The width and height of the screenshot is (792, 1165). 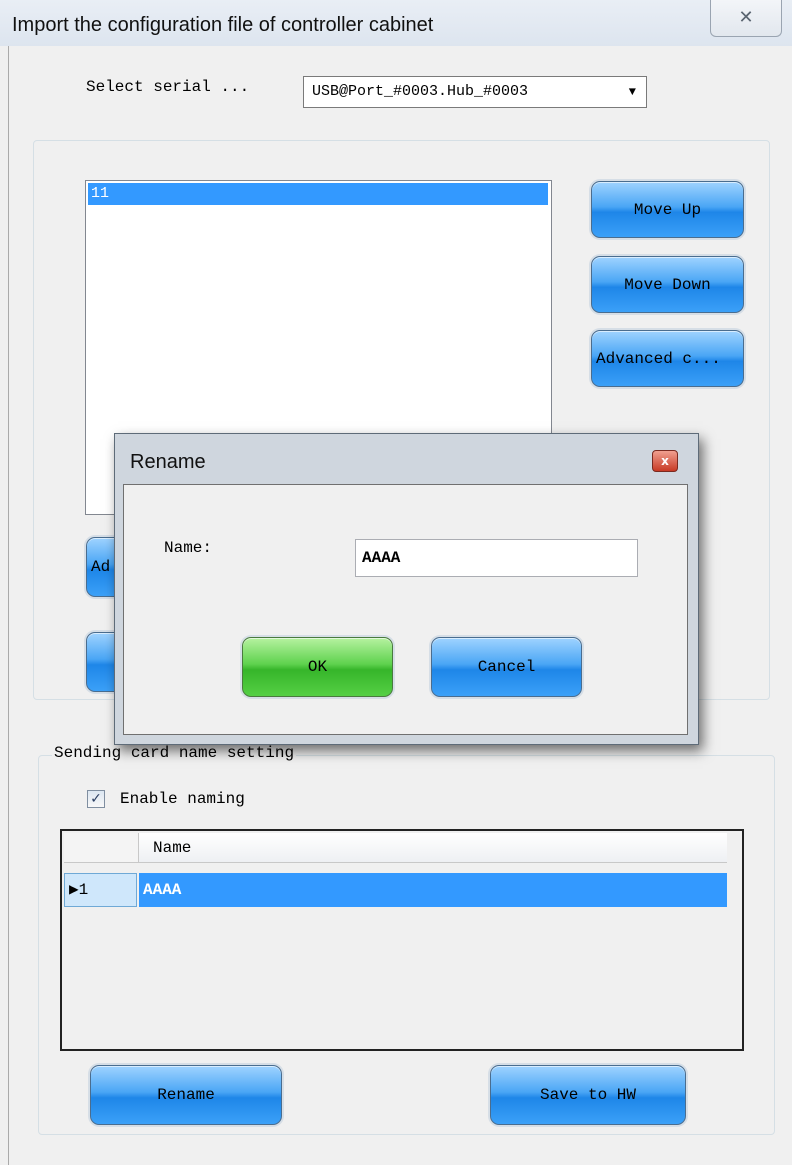 What do you see at coordinates (318, 194) in the screenshot?
I see `list-item: 11` at bounding box center [318, 194].